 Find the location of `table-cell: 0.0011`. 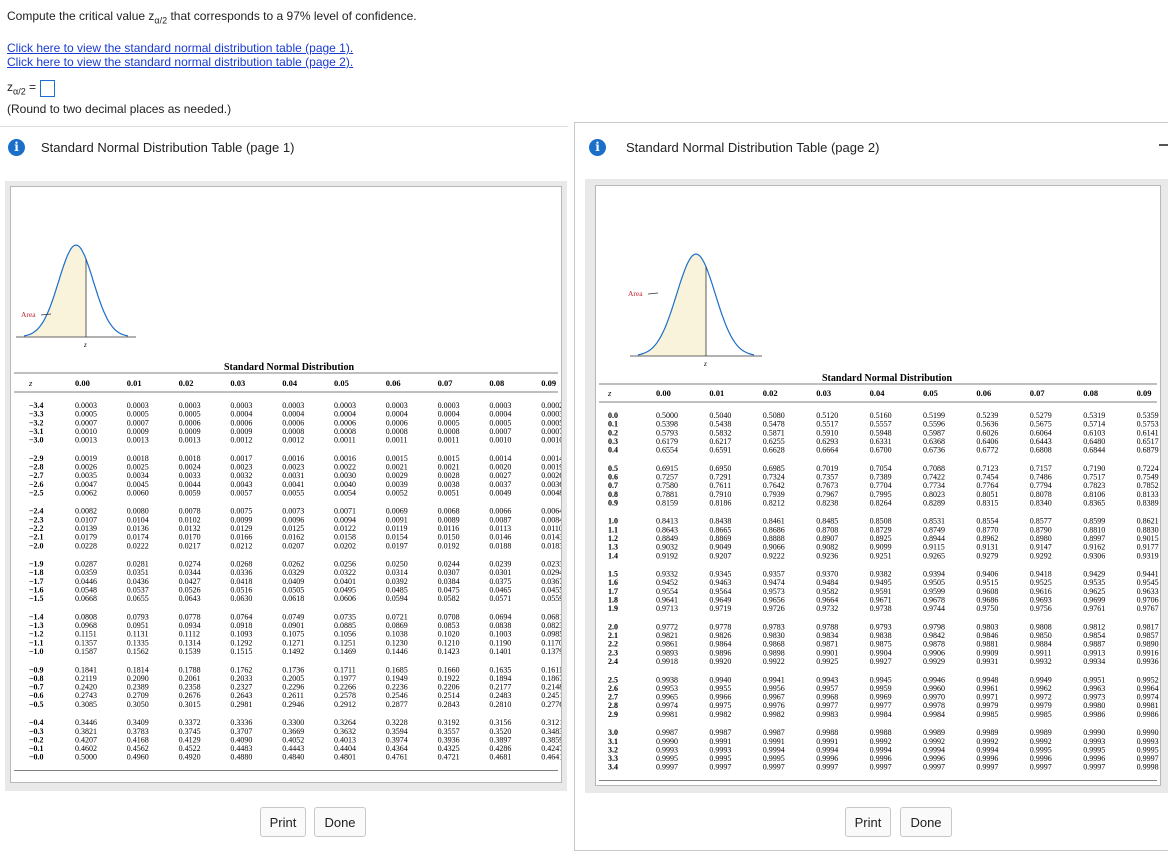

table-cell: 0.0011 is located at coordinates (449, 440).